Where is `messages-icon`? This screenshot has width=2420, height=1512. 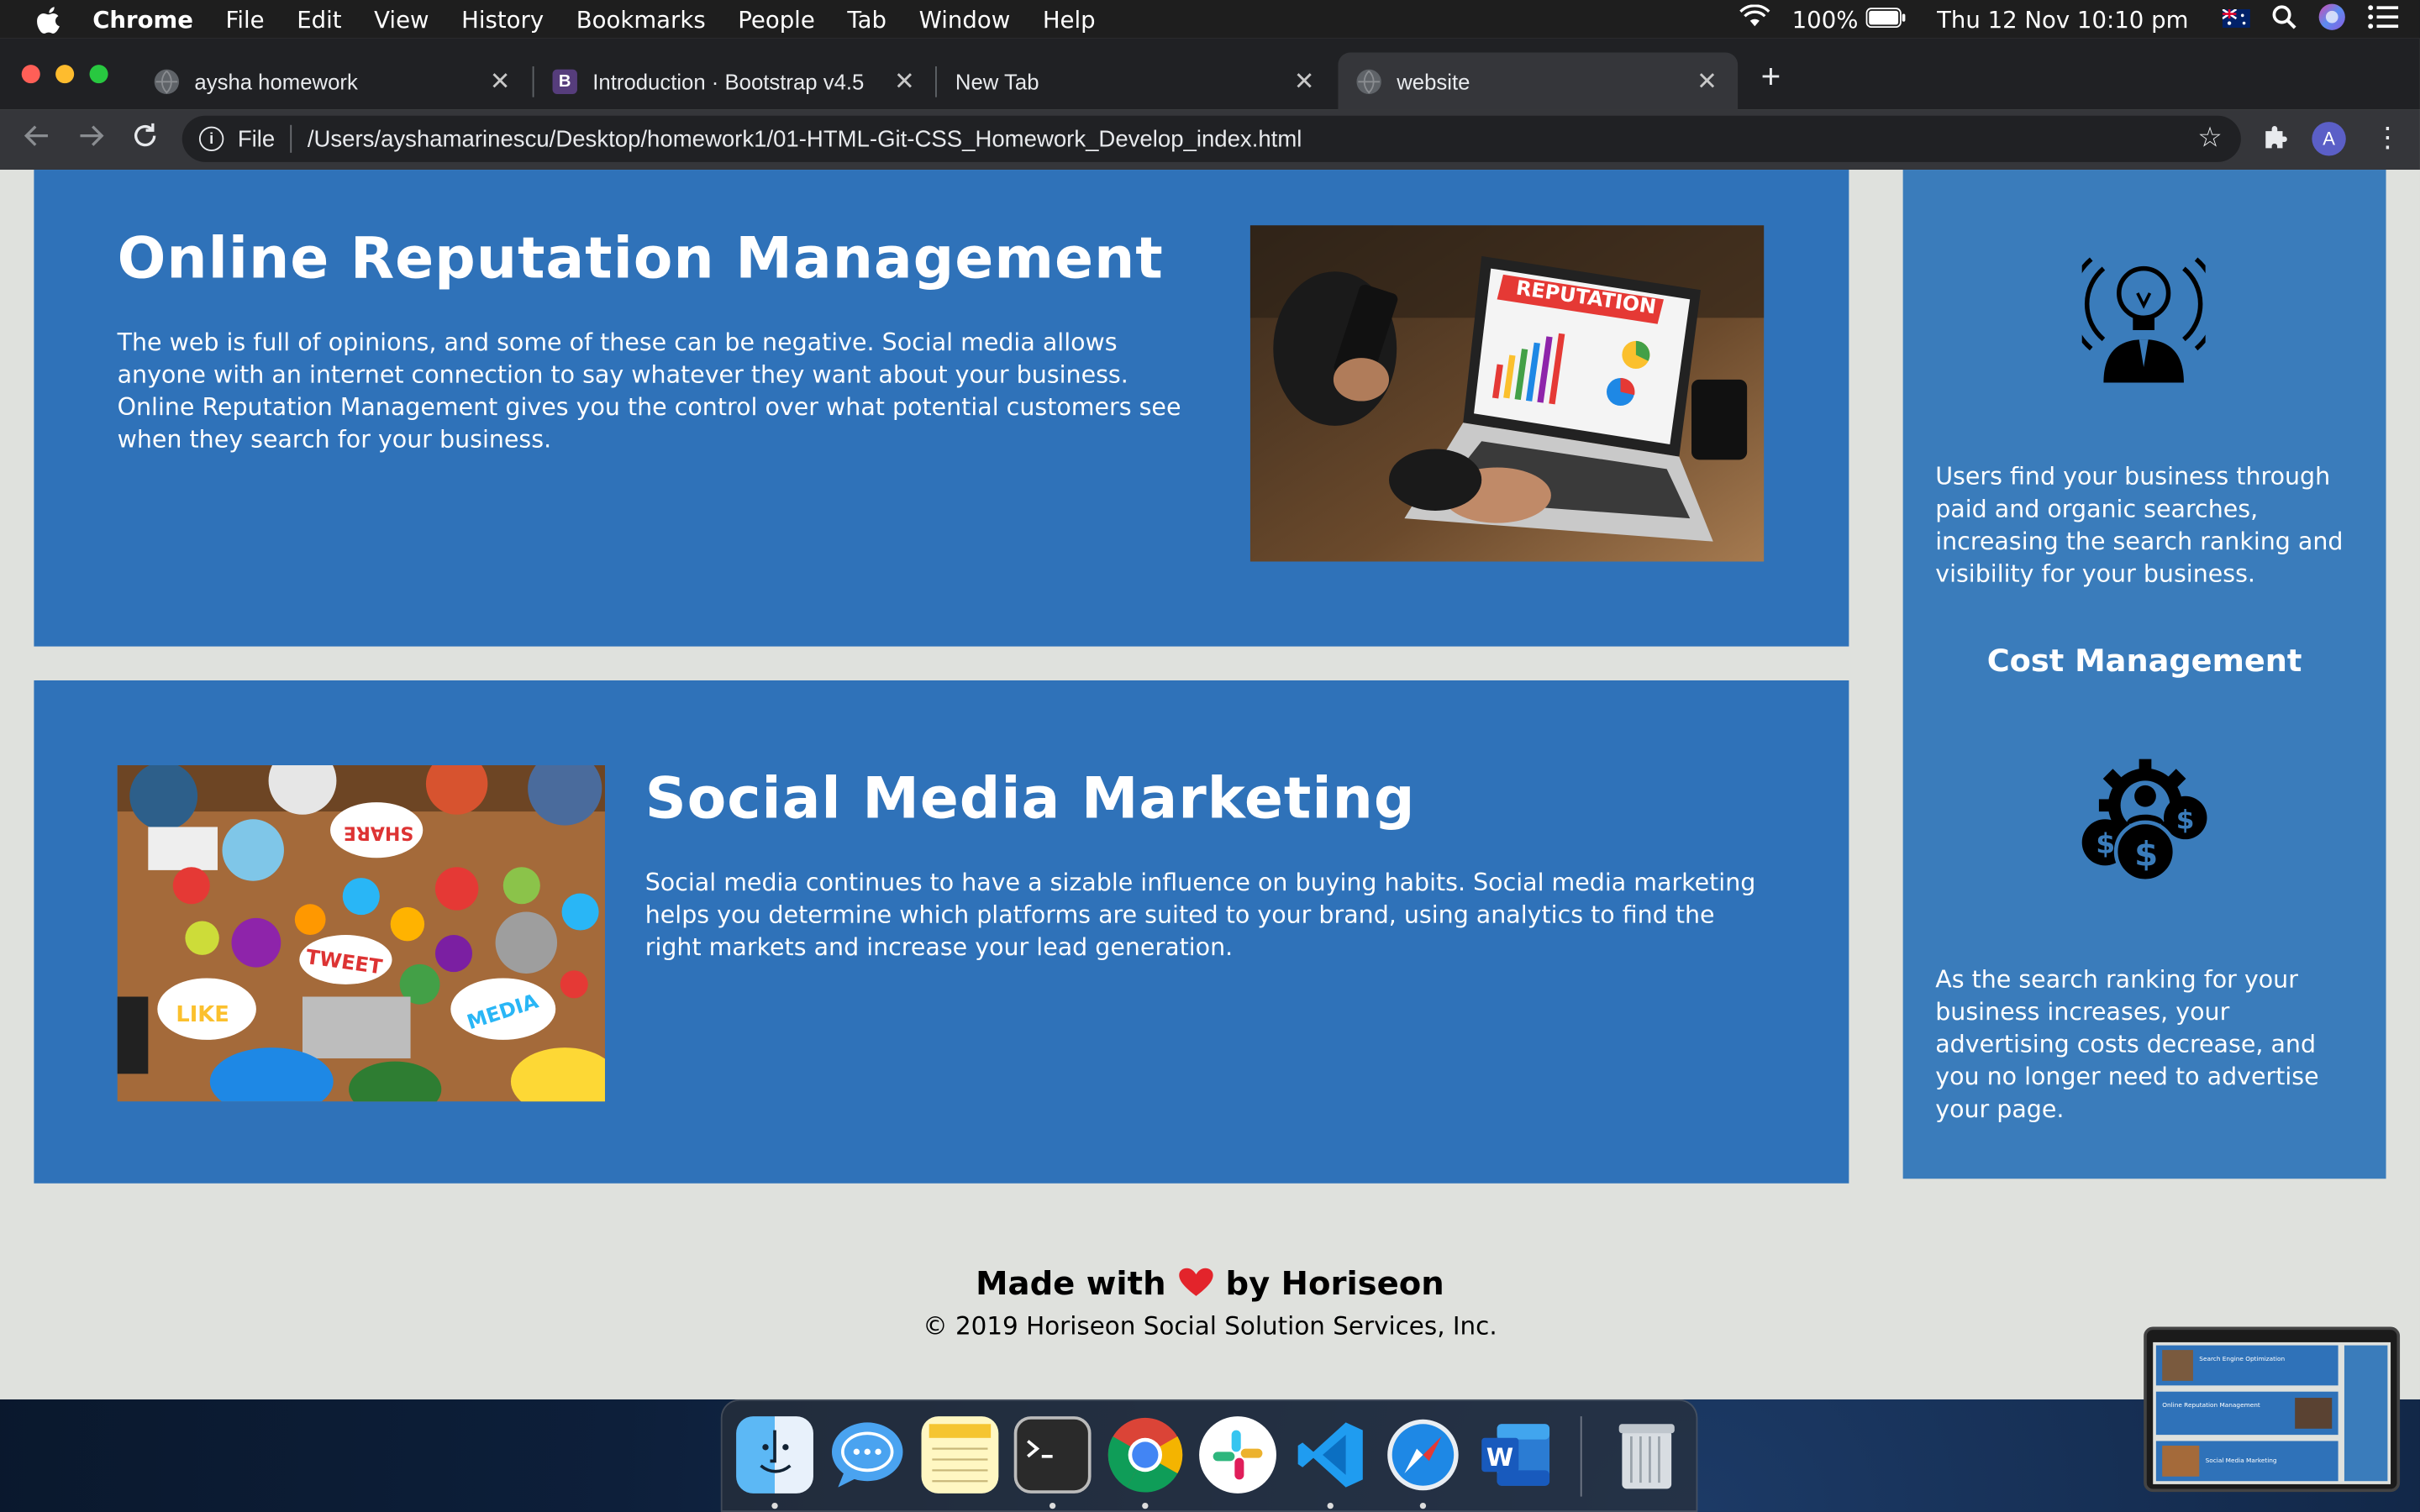
messages-icon is located at coordinates (868, 1455).